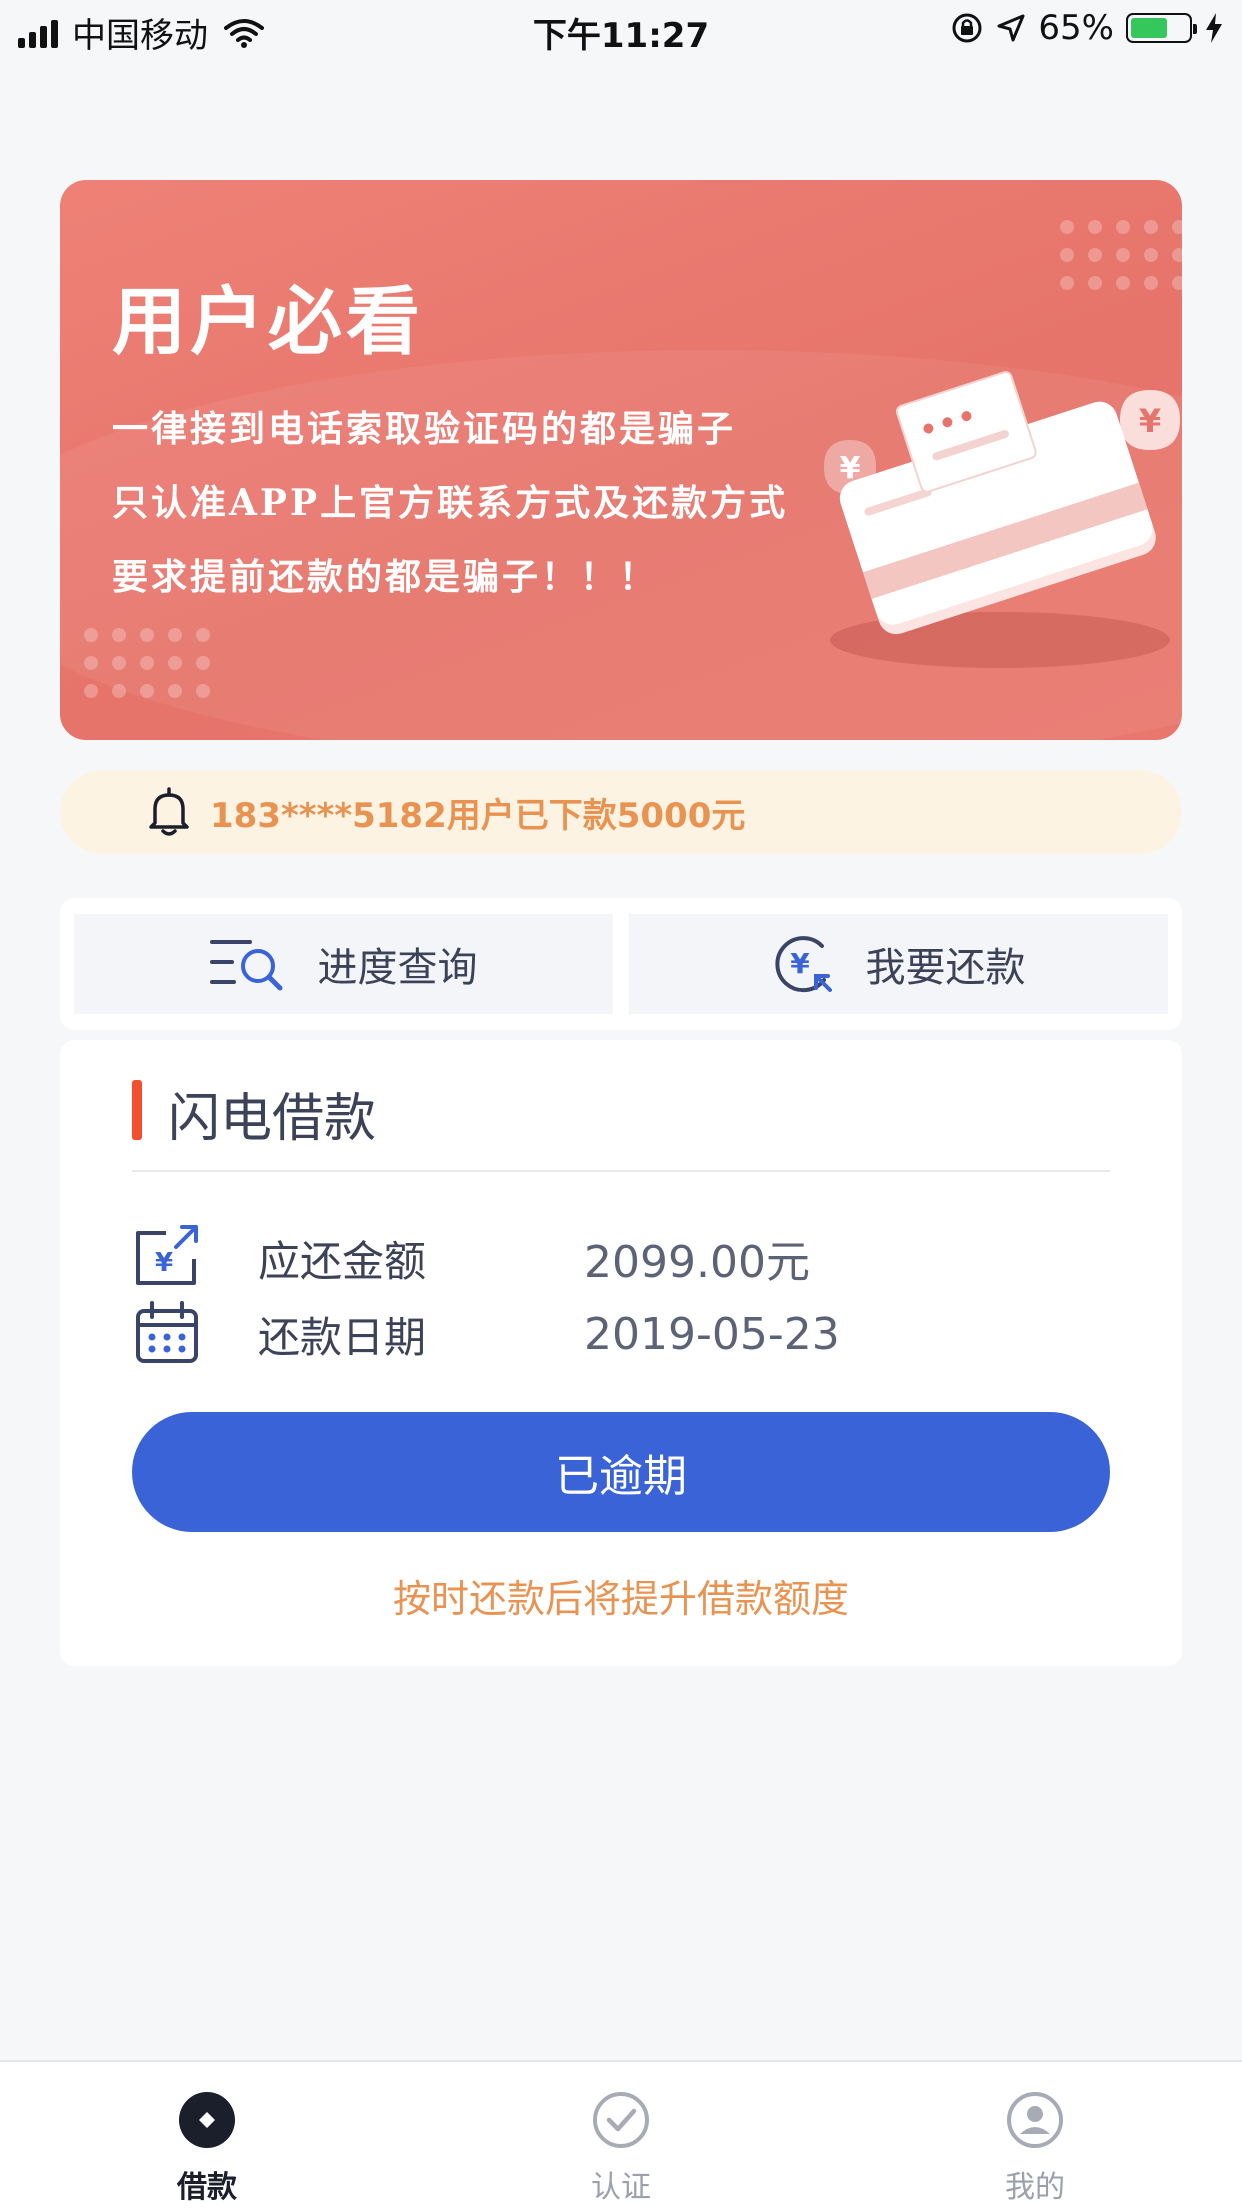 The width and height of the screenshot is (1242, 2208). What do you see at coordinates (621, 964) in the screenshot?
I see `quick-actions: 进度查询 ¥ 我要还款` at bounding box center [621, 964].